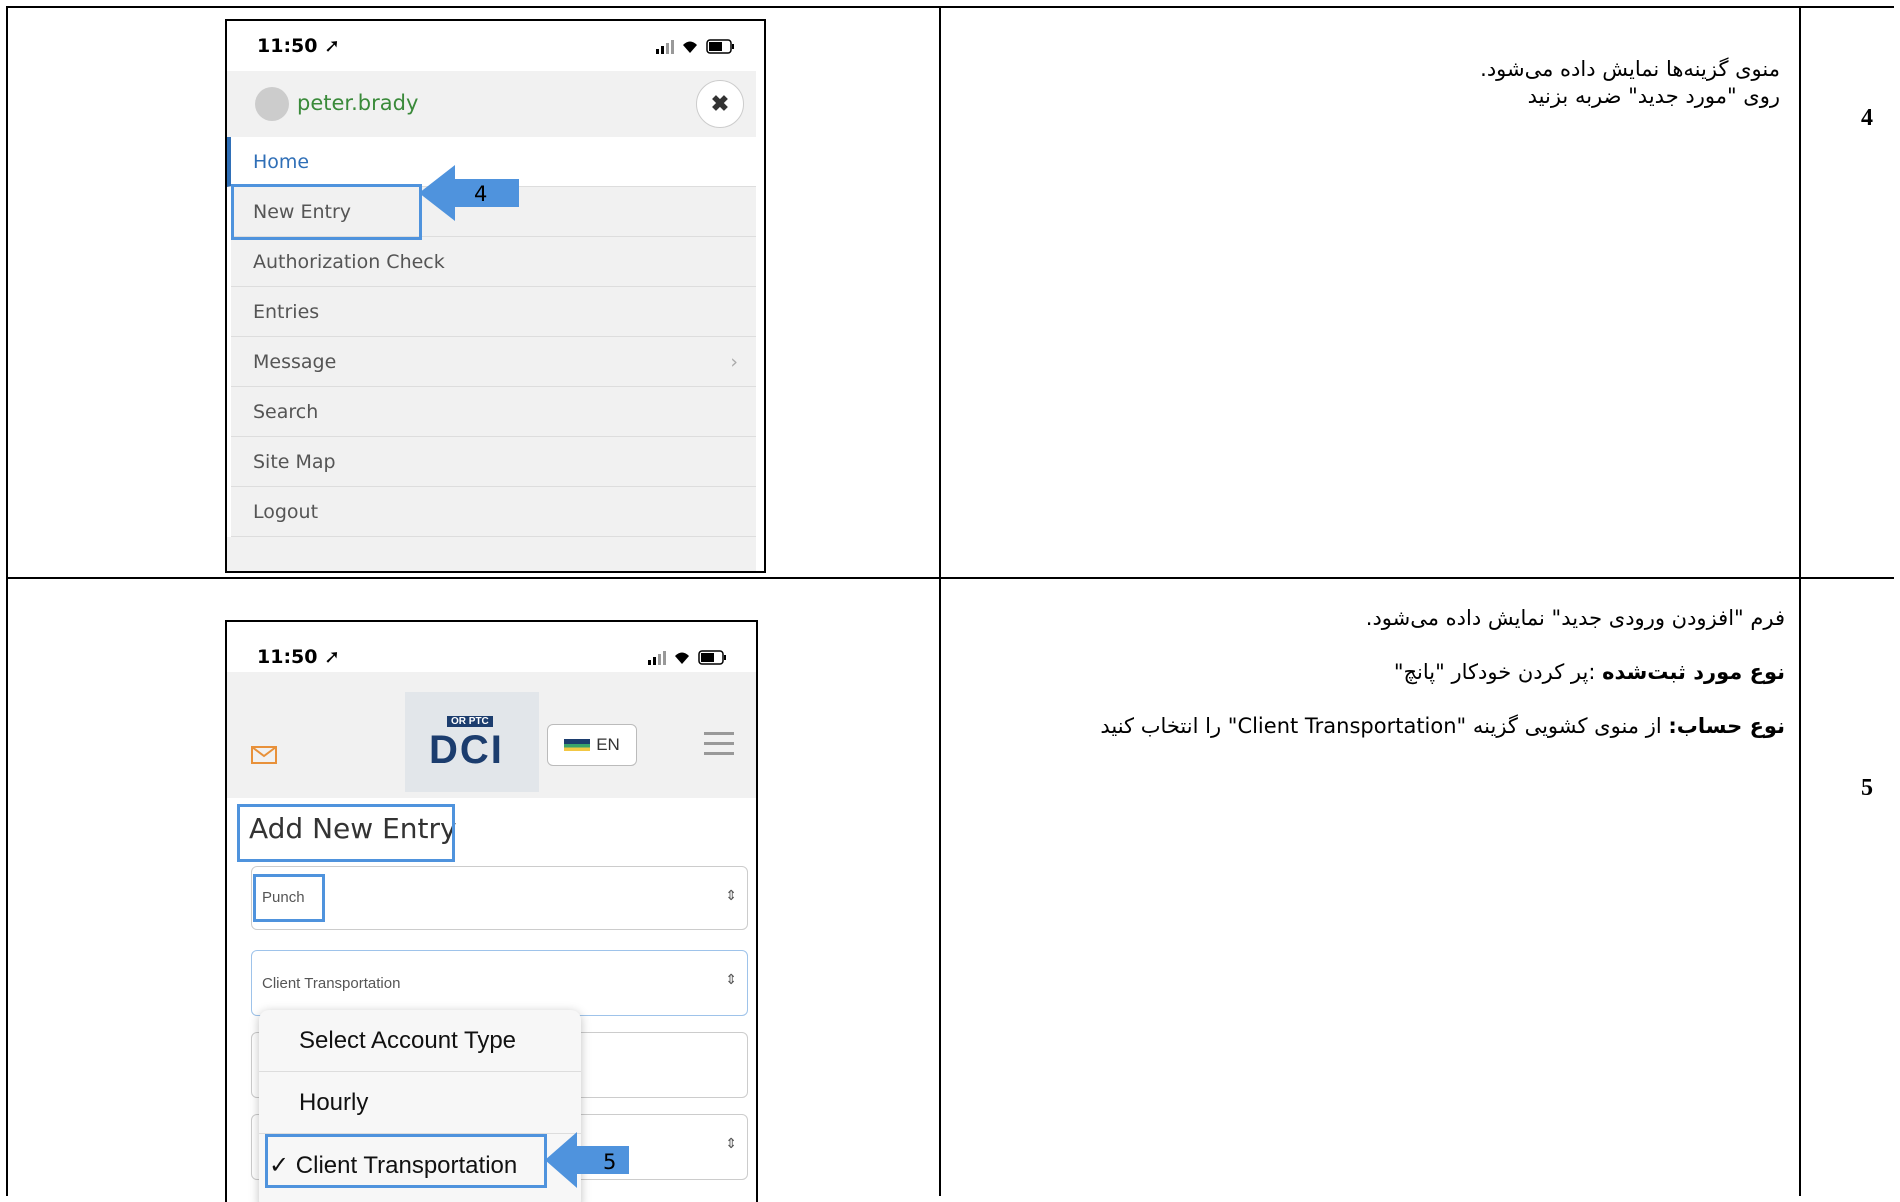 The width and height of the screenshot is (1900, 1202). What do you see at coordinates (420, 1041) in the screenshot?
I see `dropdown-option: Select Account Type` at bounding box center [420, 1041].